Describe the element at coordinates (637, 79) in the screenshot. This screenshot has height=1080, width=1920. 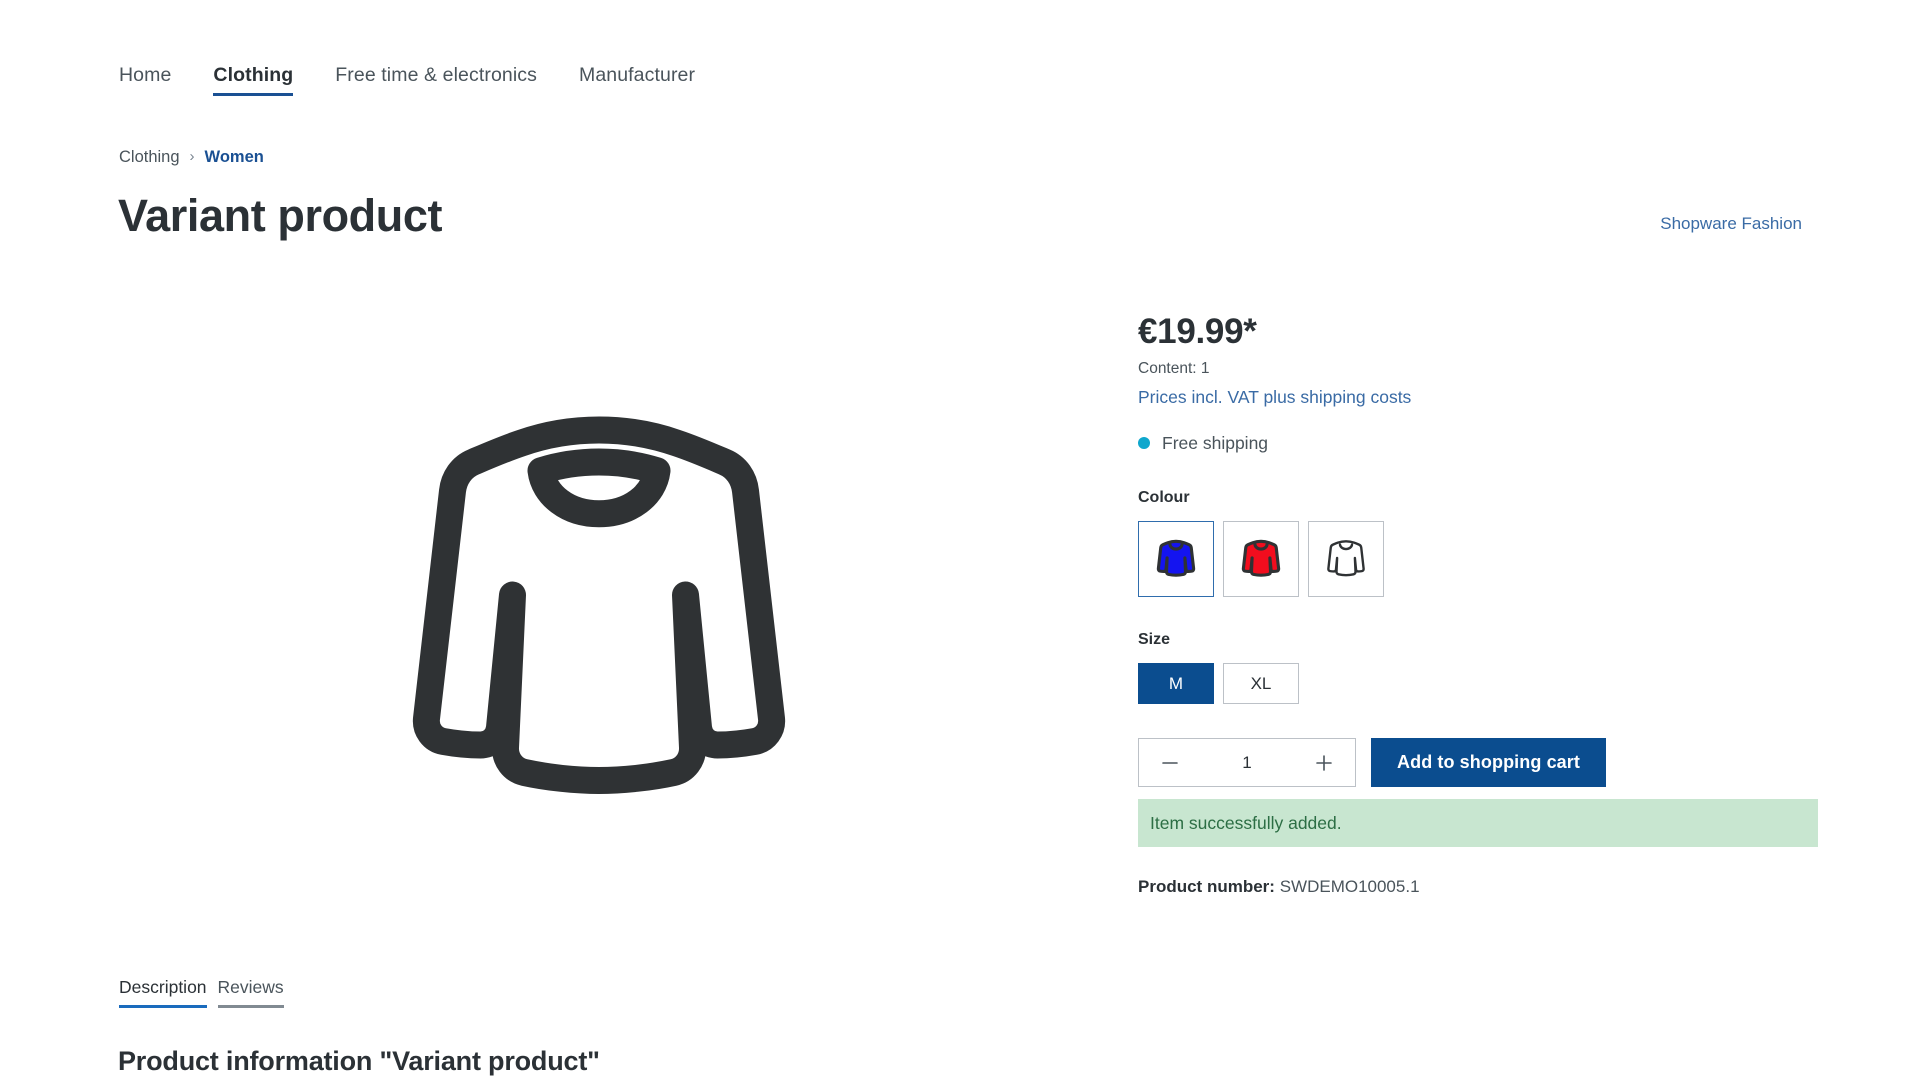
I see `nav-item-manufacturer: Manufacturer` at that location.